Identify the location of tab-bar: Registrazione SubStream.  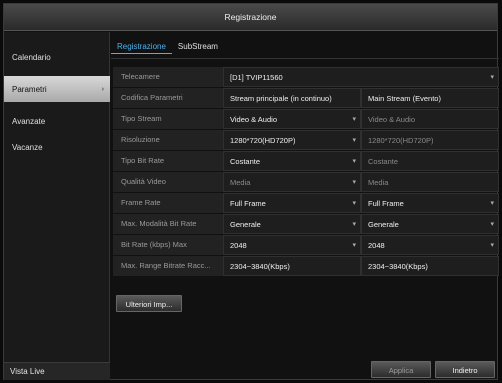
(167, 49).